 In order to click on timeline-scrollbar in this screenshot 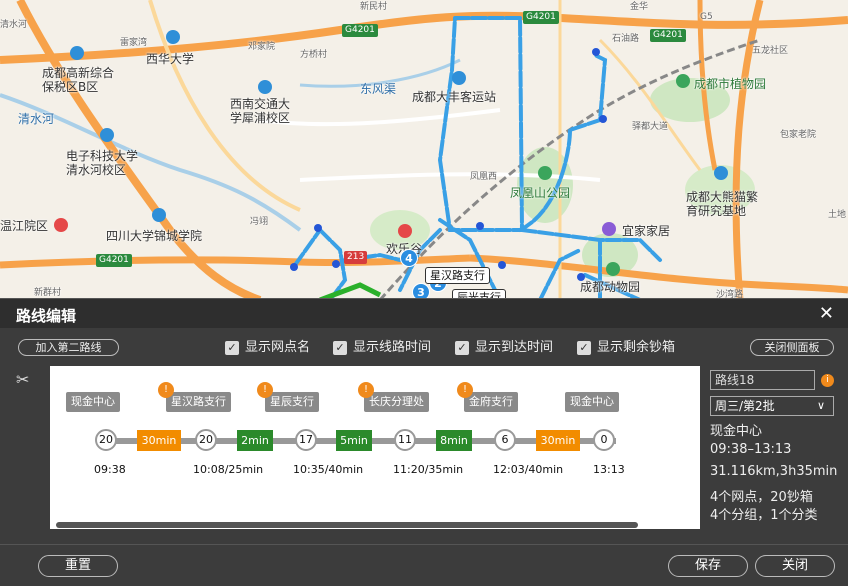, I will do `click(347, 525)`.